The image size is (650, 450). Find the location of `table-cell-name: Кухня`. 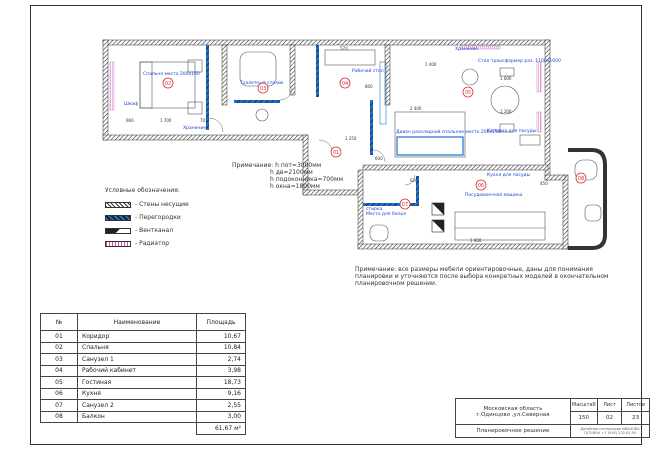

table-cell-name: Кухня is located at coordinates (137, 393).